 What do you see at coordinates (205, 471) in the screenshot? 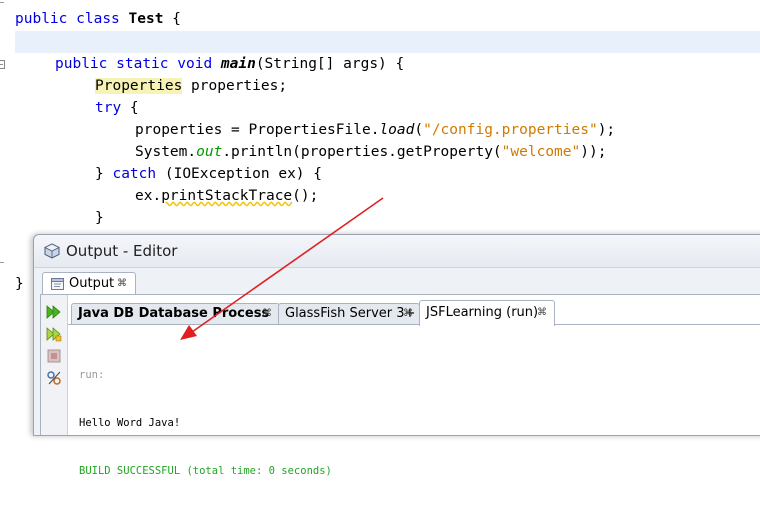
I see `console-line: BUILD SUCCESSFUL (total time: 0 seconds)` at bounding box center [205, 471].